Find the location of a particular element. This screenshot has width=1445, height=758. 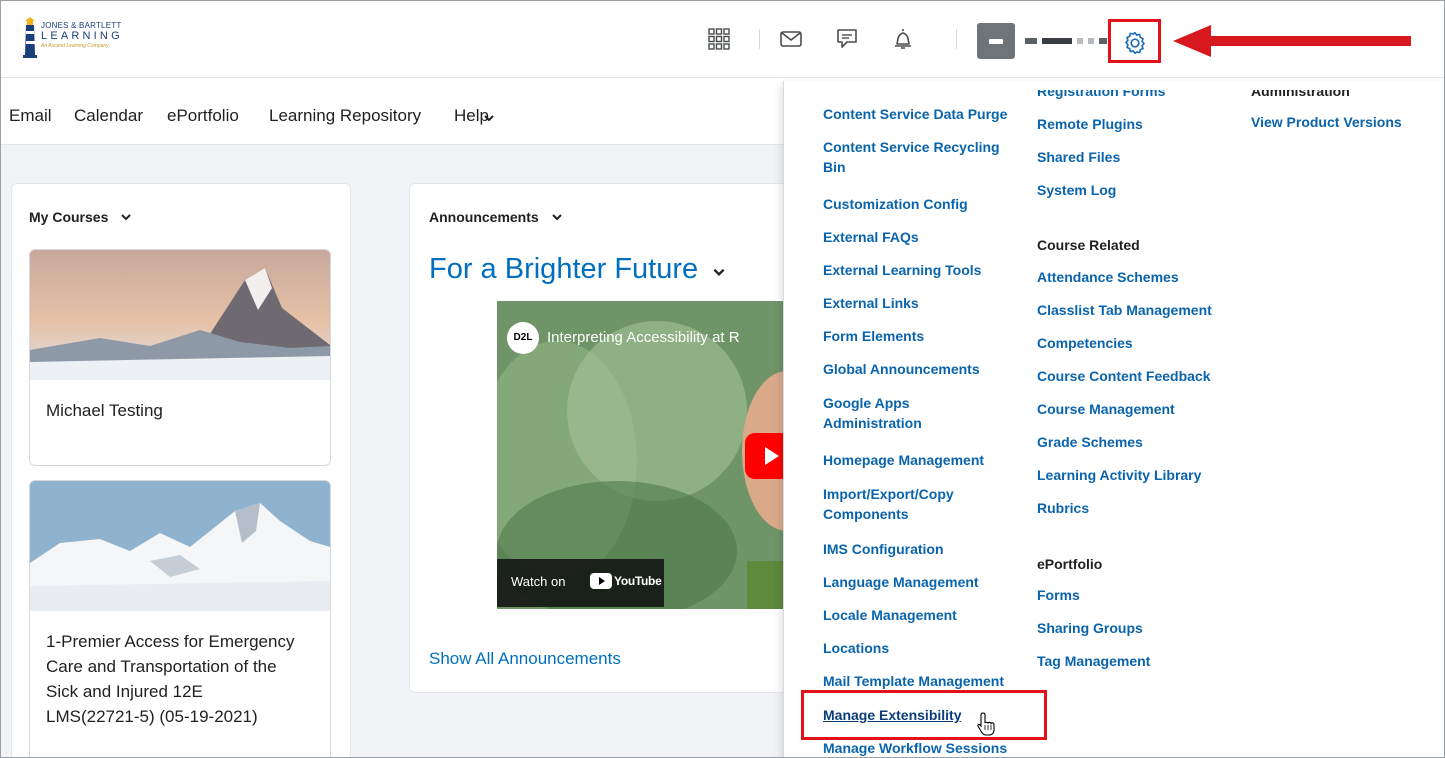

menu-item: Attendance Schemes is located at coordinates (1108, 277).